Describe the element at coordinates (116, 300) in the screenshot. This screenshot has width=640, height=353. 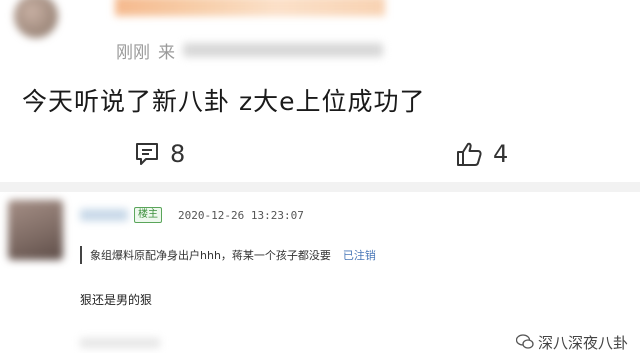
I see `comment-reply-text: 狠还是男的狠` at that location.